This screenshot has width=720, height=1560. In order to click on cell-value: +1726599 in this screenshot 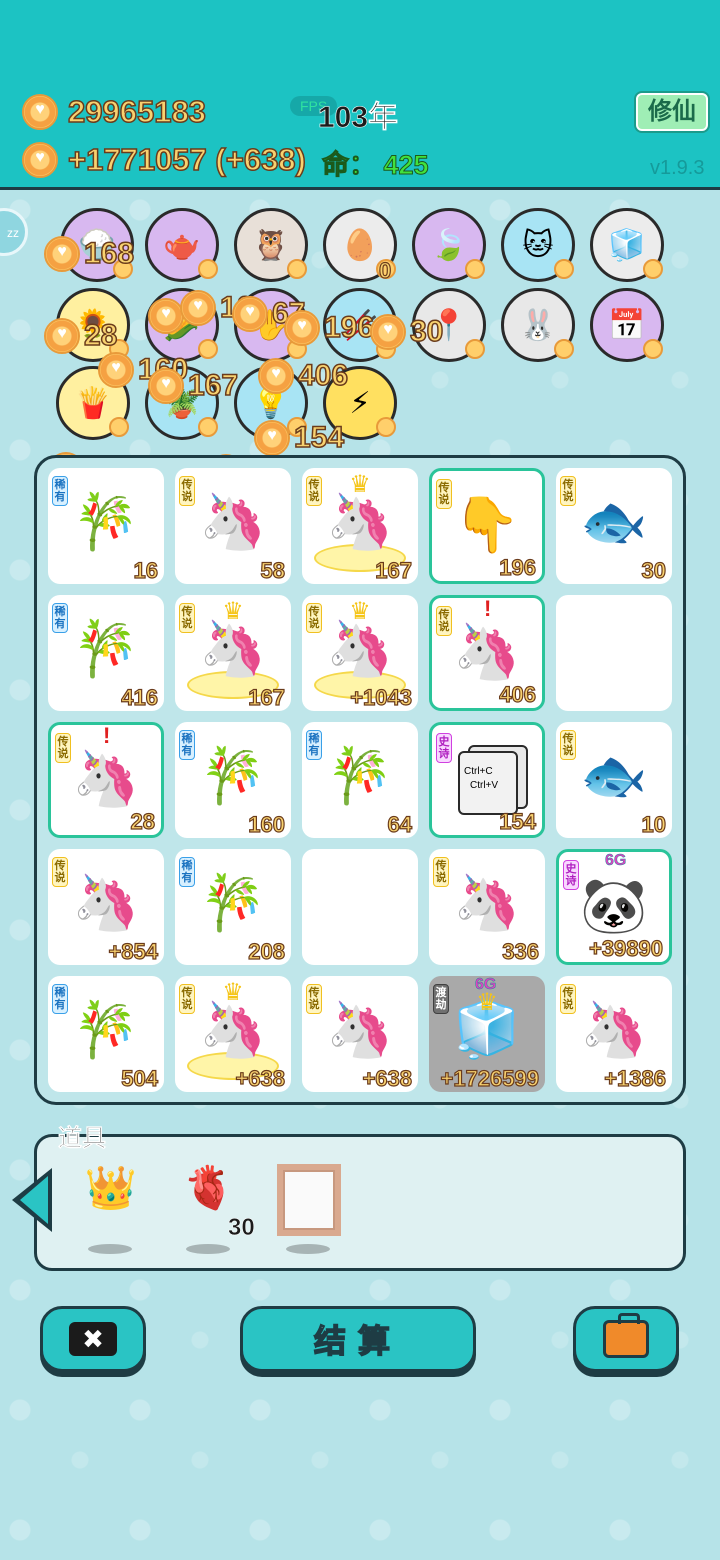, I will do `click(490, 1078)`.